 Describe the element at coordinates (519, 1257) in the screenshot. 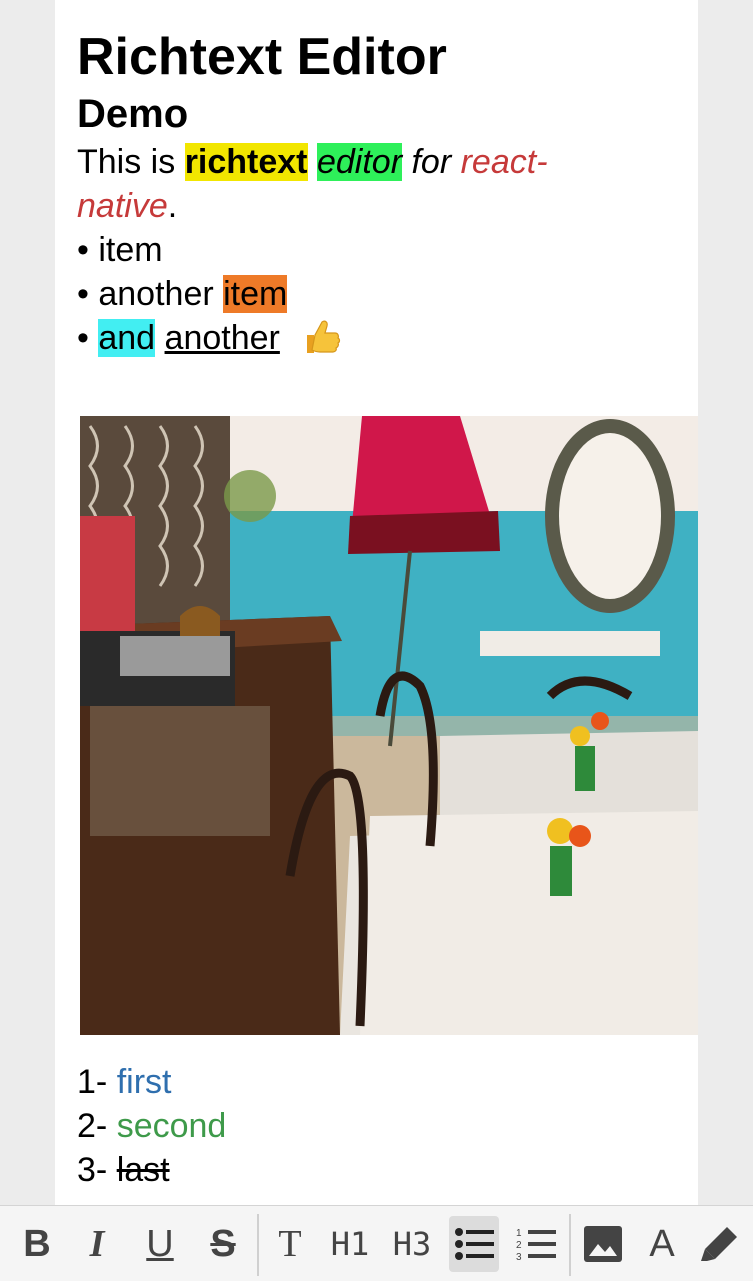

I see `svg-text: 3` at that location.